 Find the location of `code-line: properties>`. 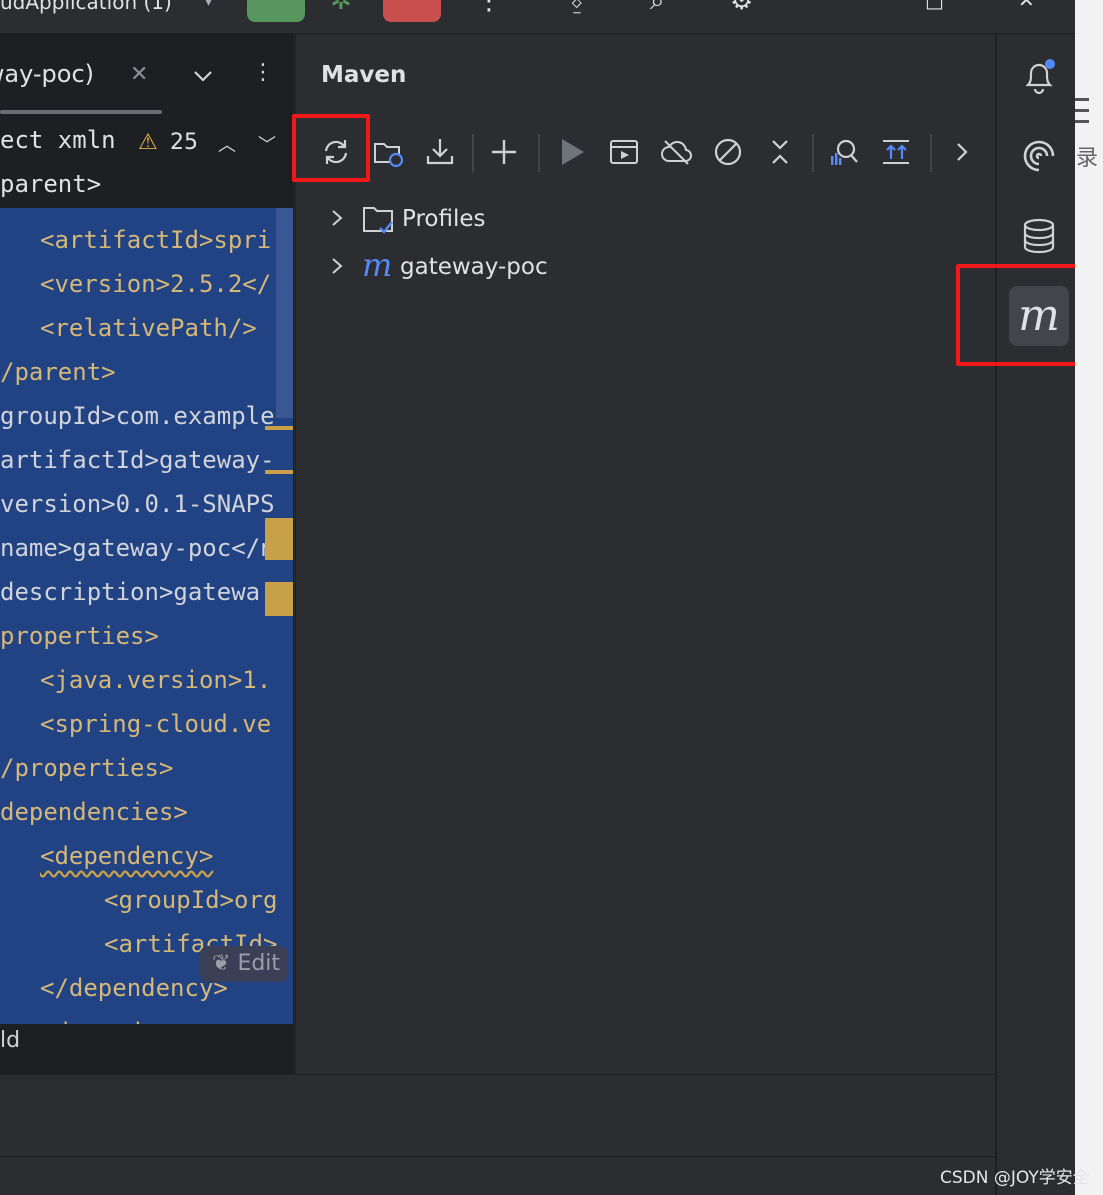

code-line: properties> is located at coordinates (79, 644).